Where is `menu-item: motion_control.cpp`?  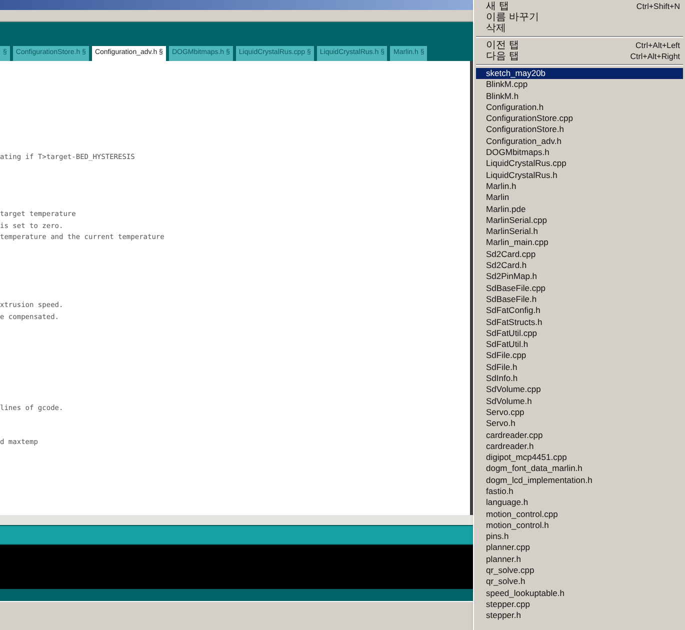 menu-item: motion_control.cpp is located at coordinates (579, 514).